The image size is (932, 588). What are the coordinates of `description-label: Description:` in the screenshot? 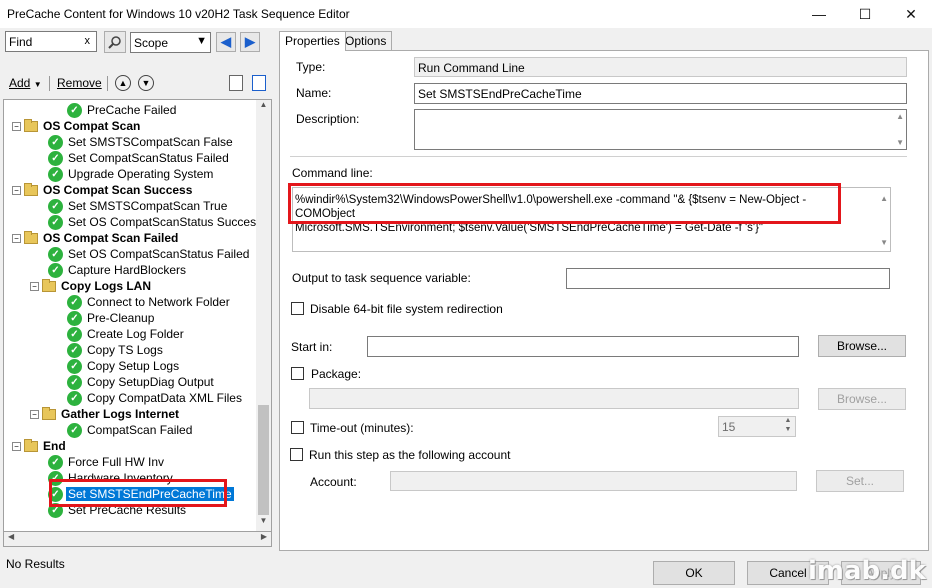 It's located at (328, 119).